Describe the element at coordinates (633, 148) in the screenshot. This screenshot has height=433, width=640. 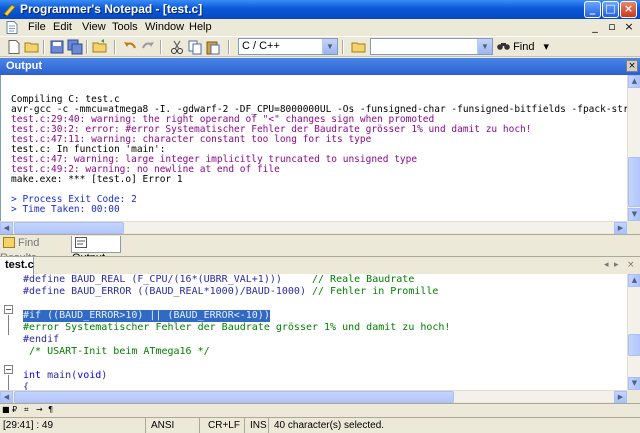
I see `output-vertical-scrollbar: ▲ ▼` at that location.